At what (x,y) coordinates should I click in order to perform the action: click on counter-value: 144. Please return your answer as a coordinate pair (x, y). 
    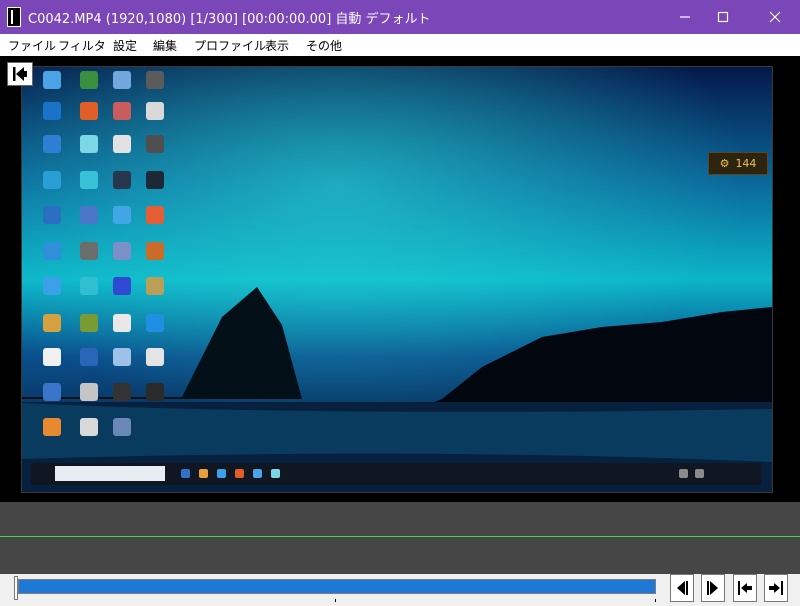
    Looking at the image, I should click on (746, 163).